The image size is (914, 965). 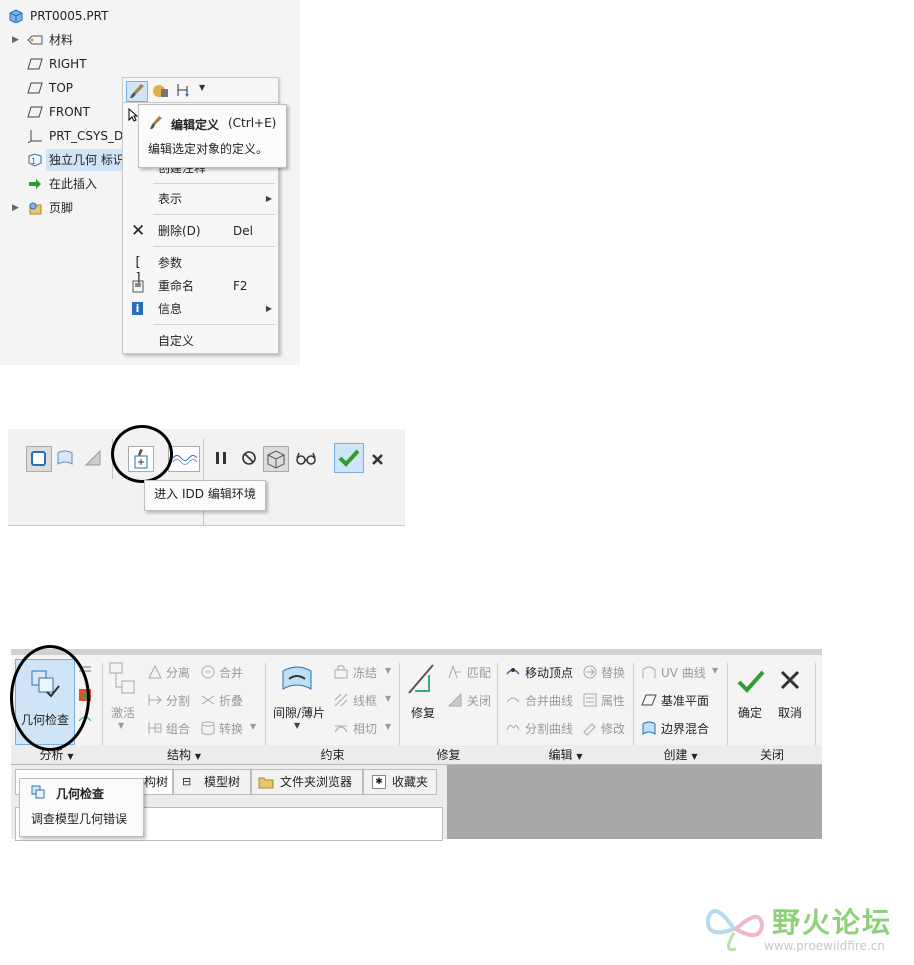 I want to click on submenu-arrow-icon: ▶, so click(x=268, y=198).